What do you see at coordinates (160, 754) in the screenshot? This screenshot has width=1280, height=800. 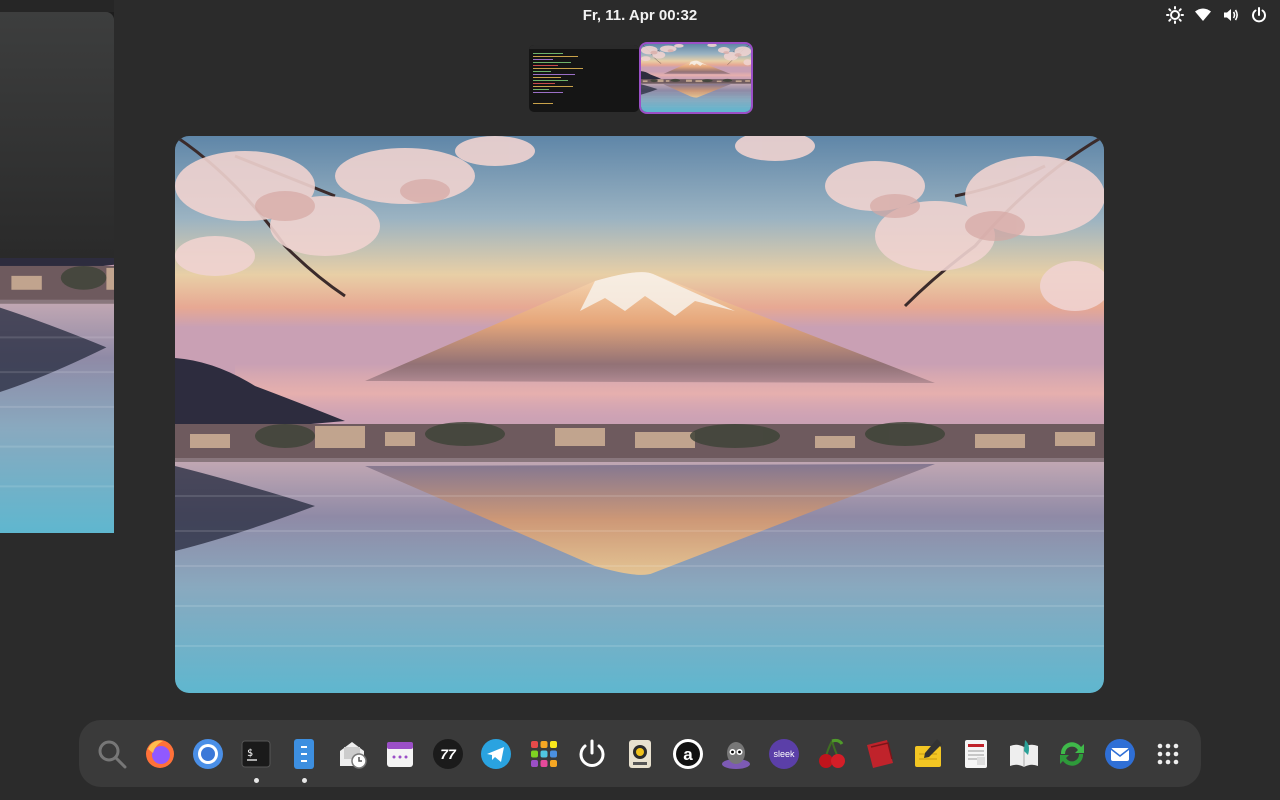 I see `firefox-icon` at bounding box center [160, 754].